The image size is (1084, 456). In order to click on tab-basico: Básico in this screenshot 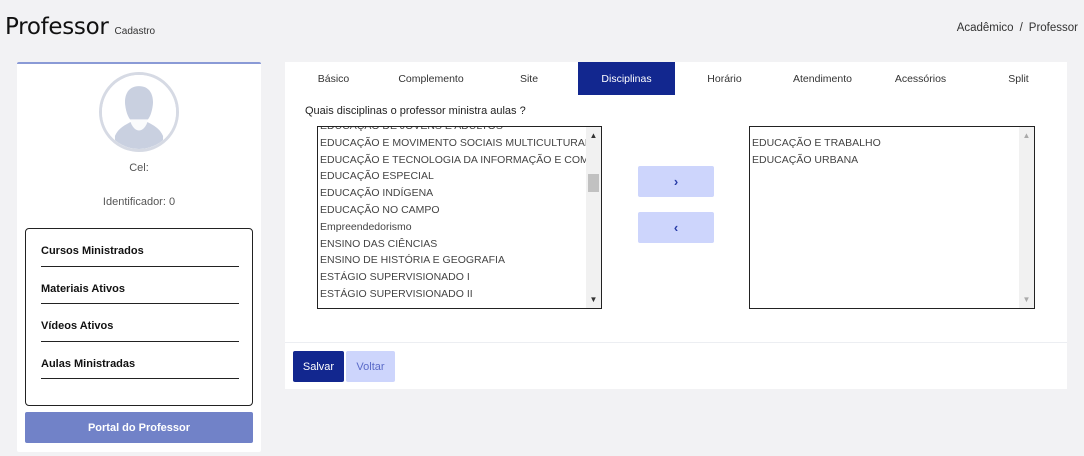, I will do `click(333, 78)`.